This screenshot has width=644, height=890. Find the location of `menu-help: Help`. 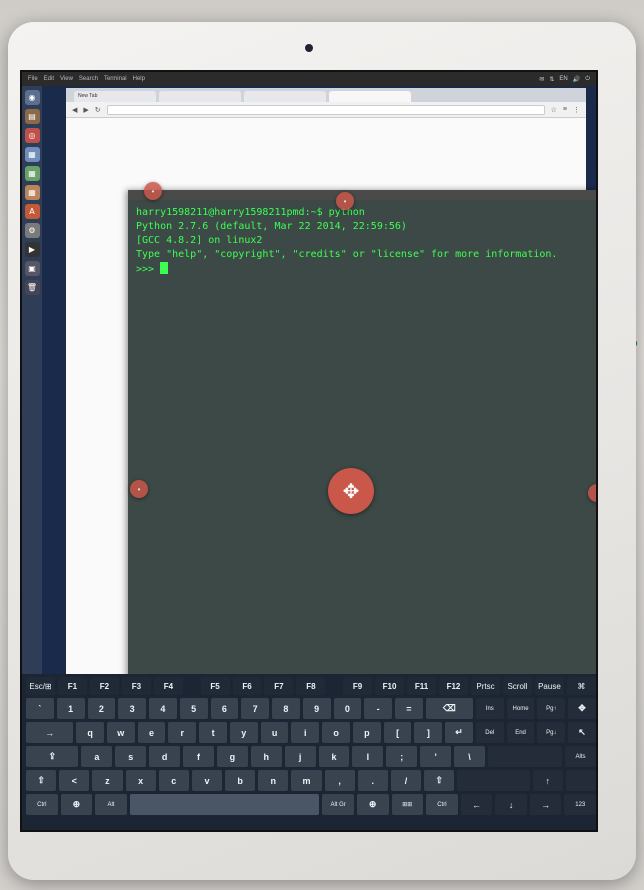

menu-help: Help is located at coordinates (139, 79).